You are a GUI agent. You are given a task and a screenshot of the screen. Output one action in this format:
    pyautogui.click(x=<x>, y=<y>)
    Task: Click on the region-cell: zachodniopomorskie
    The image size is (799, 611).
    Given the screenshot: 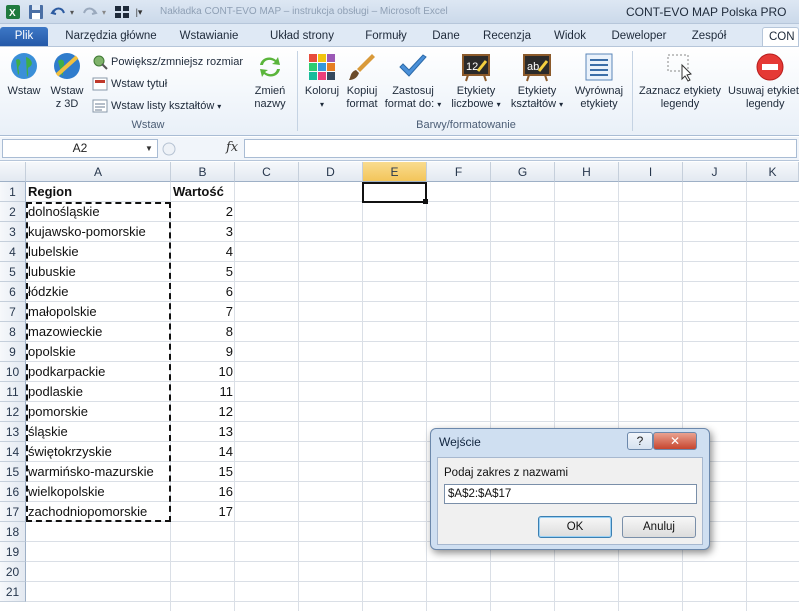 What is the action you would take?
    pyautogui.click(x=98, y=512)
    